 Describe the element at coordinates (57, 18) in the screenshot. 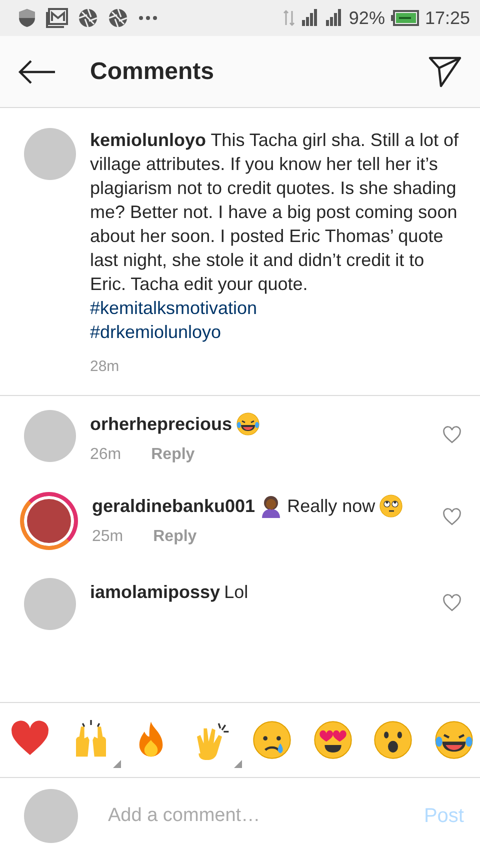

I see `gallery-icon` at that location.